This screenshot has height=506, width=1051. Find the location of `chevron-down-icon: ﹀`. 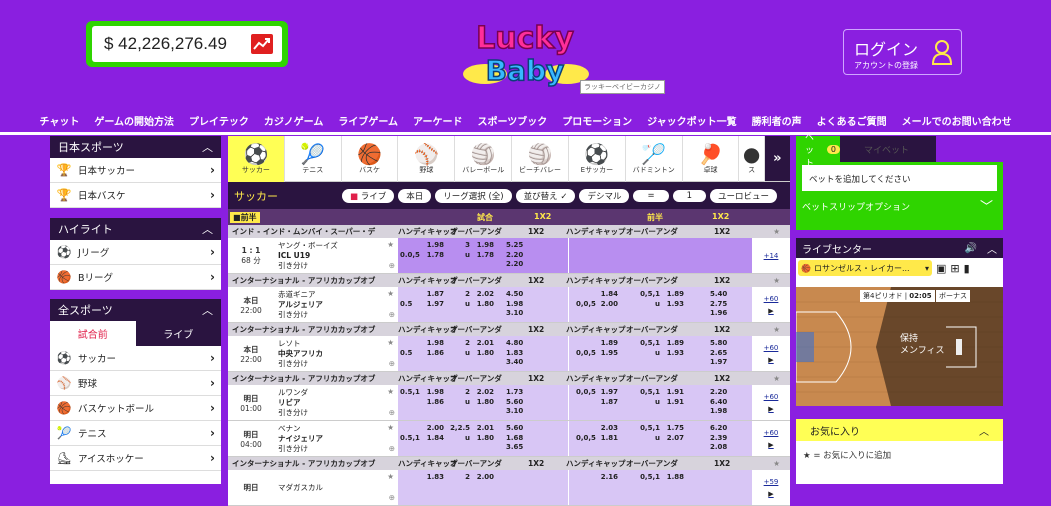

chevron-down-icon: ﹀ is located at coordinates (986, 205).